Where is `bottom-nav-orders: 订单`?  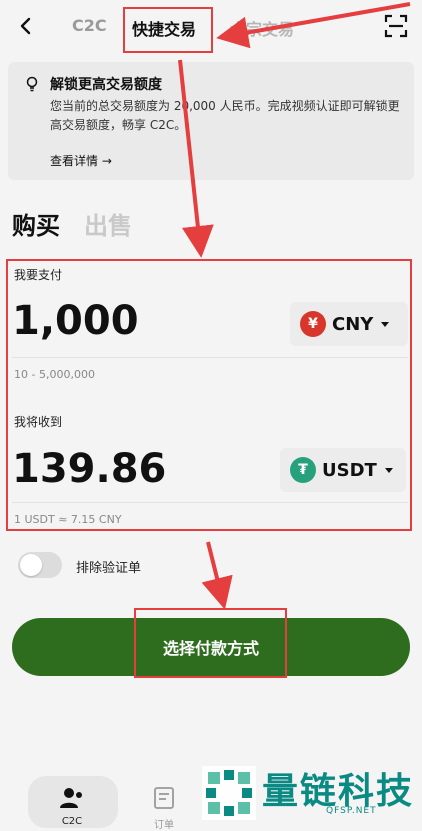 bottom-nav-orders: 订单 is located at coordinates (164, 808).